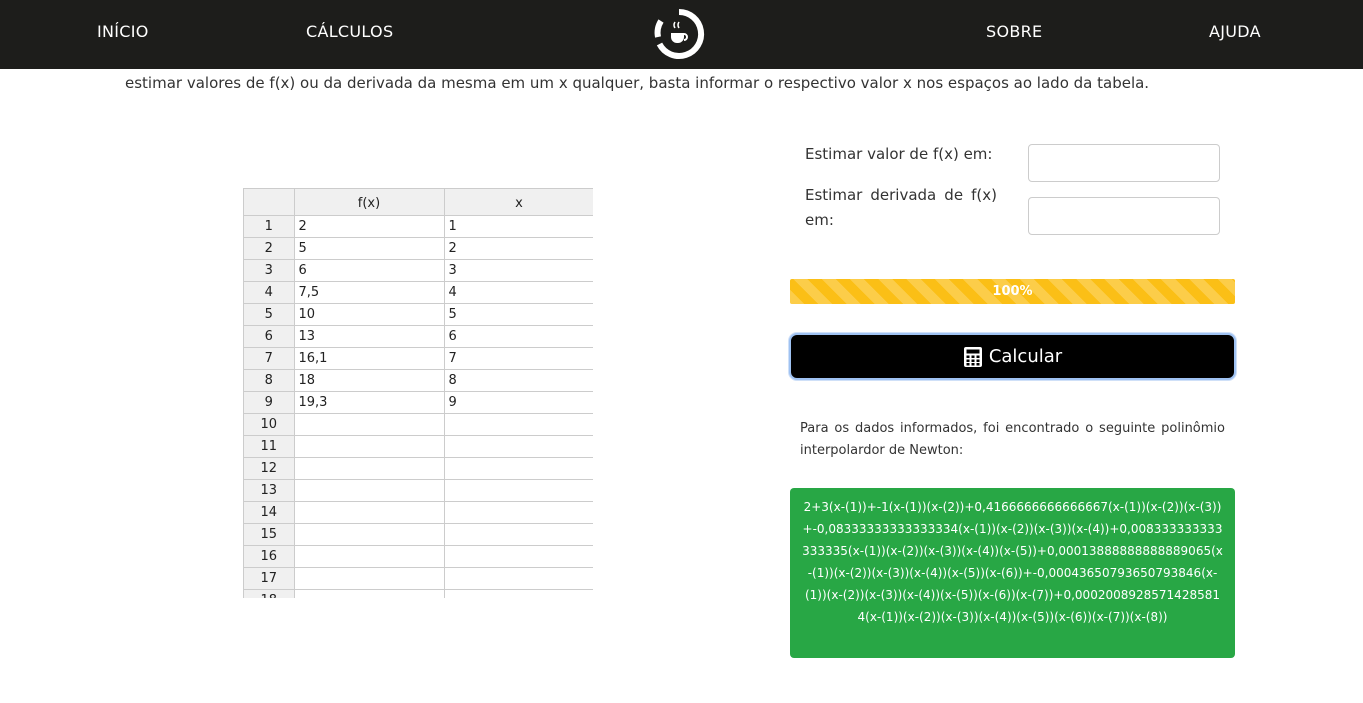 This screenshot has height=703, width=1363. I want to click on table-row: 11, so click(418, 446).